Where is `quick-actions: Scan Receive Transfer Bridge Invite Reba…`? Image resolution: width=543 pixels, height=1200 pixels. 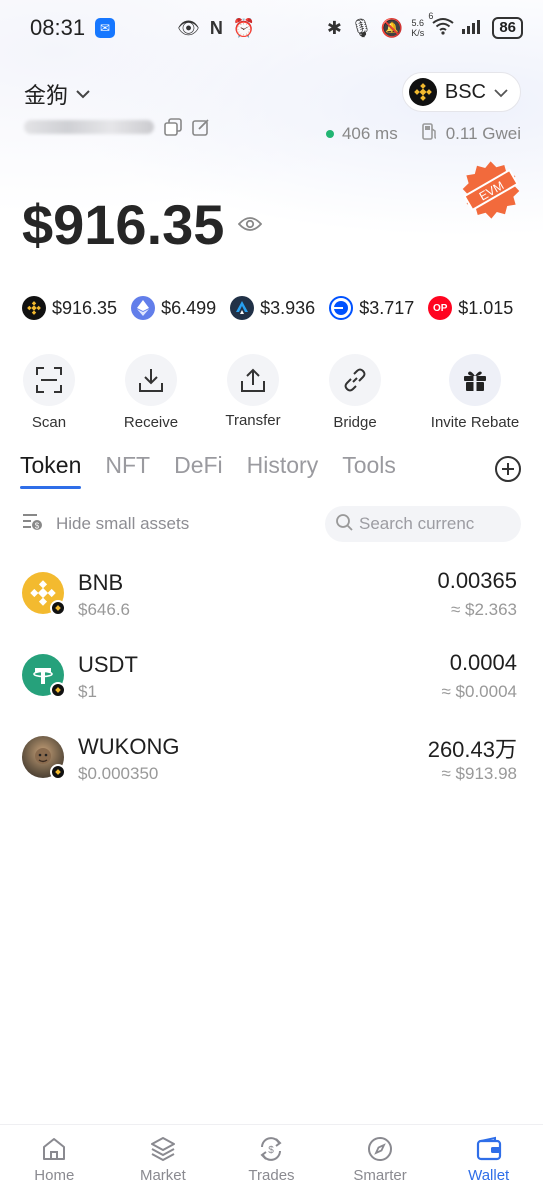
quick-actions: Scan Receive Transfer Bridge Invite Reba… is located at coordinates (271, 394).